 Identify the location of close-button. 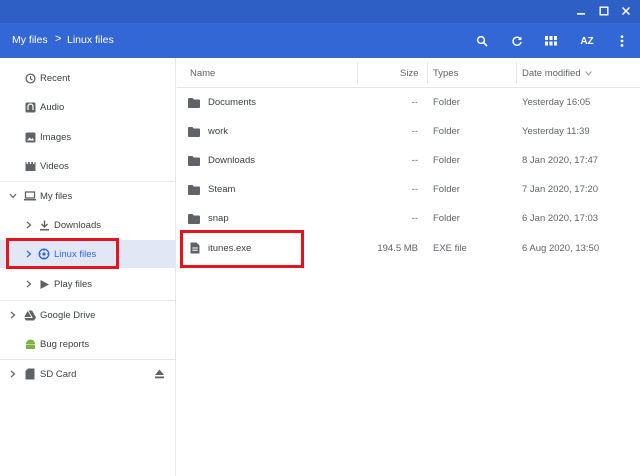
(626, 11).